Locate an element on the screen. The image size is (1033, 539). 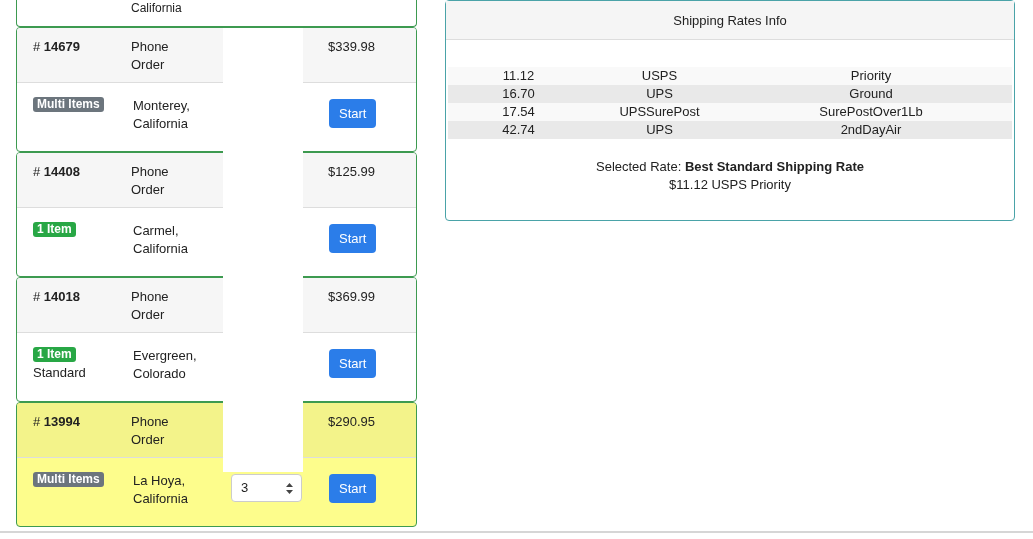
rate-price: 11.12 is located at coordinates (518, 76).